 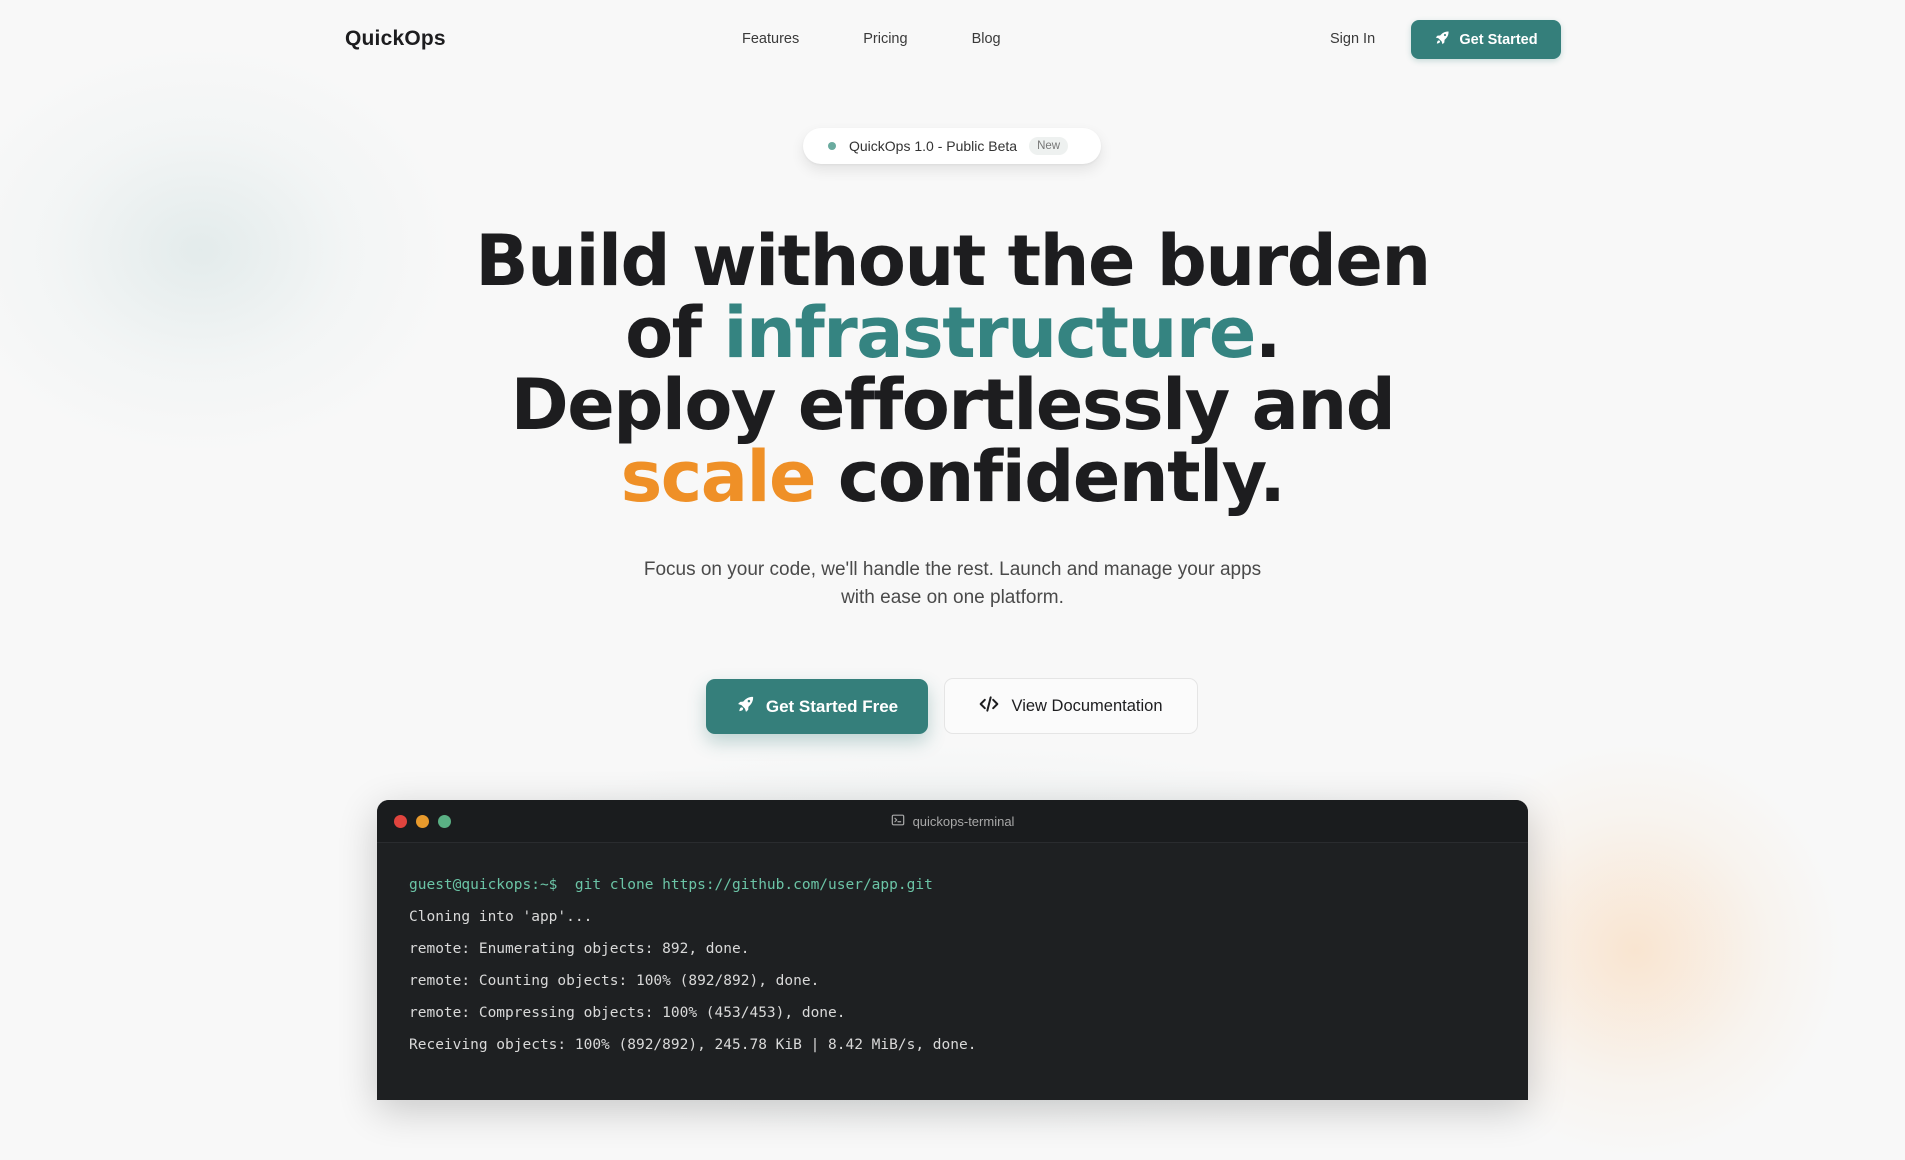 What do you see at coordinates (1268, 333) in the screenshot?
I see `headline-line-2-suffix: .` at bounding box center [1268, 333].